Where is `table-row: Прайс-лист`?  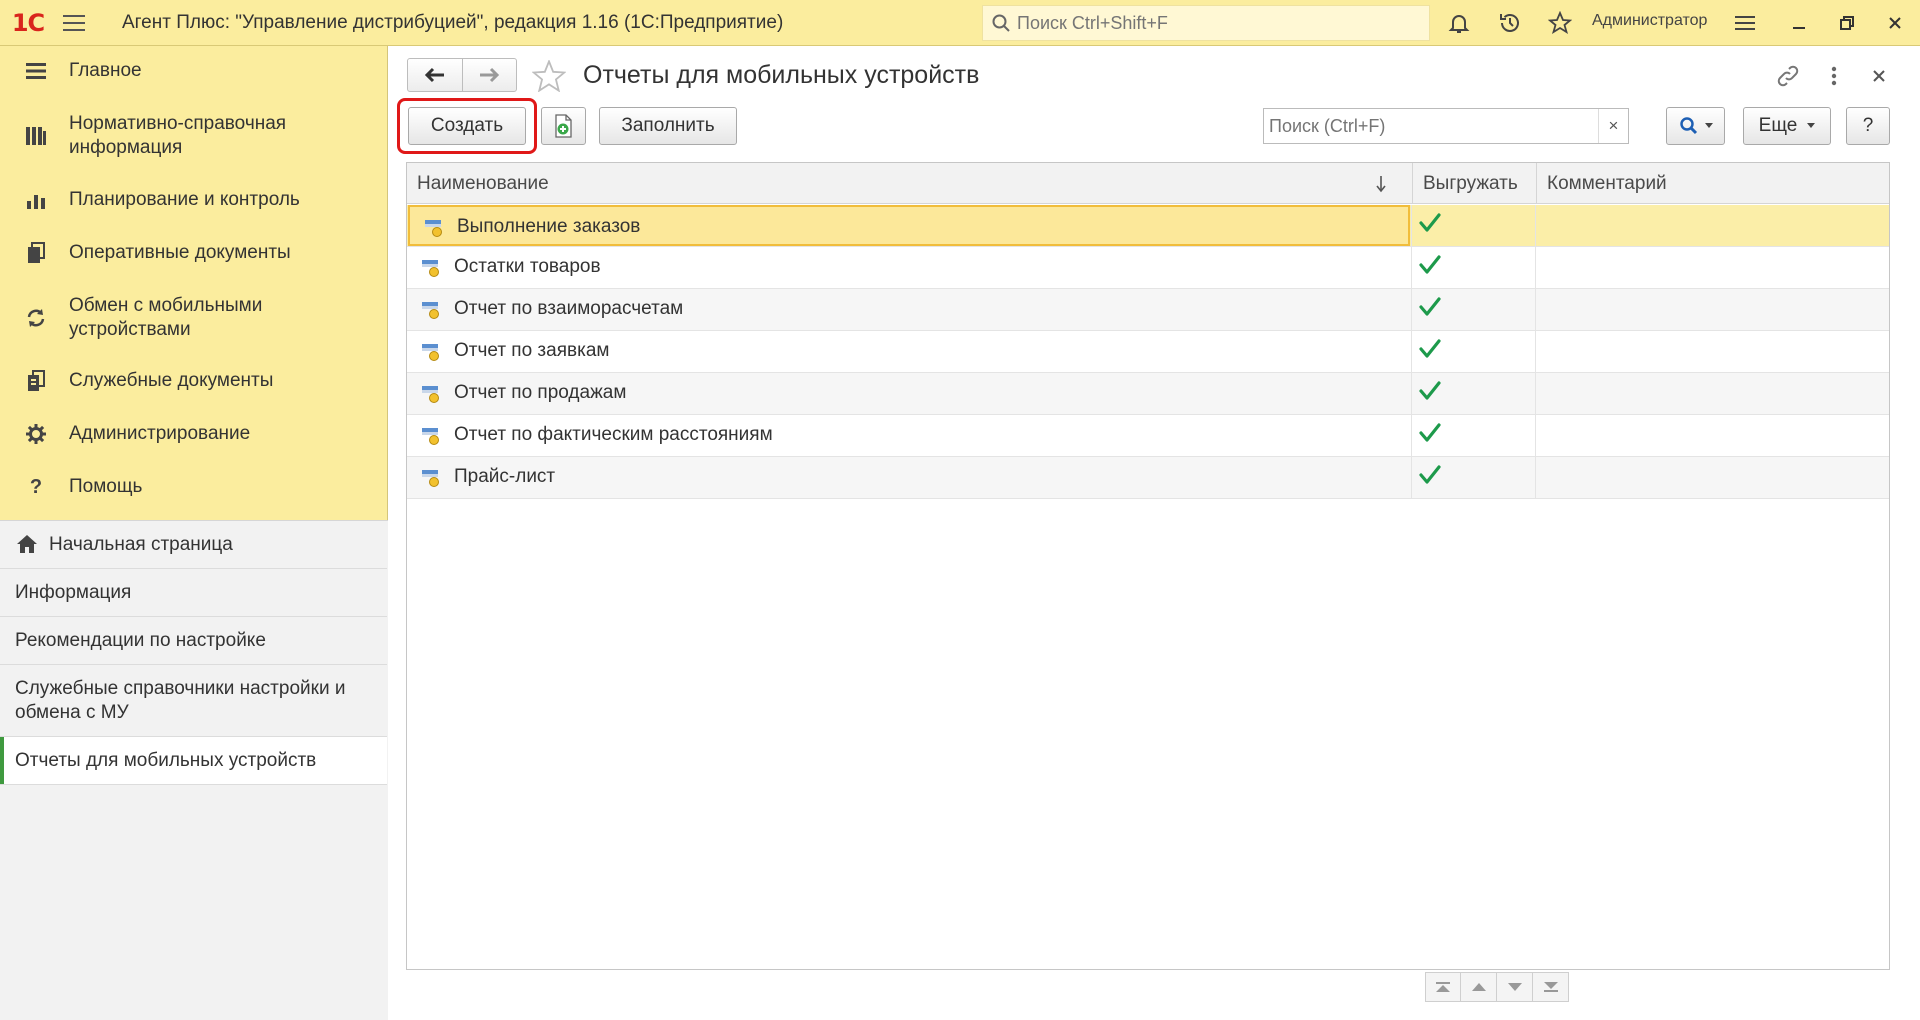
table-row: Прайс-лист is located at coordinates (1148, 478).